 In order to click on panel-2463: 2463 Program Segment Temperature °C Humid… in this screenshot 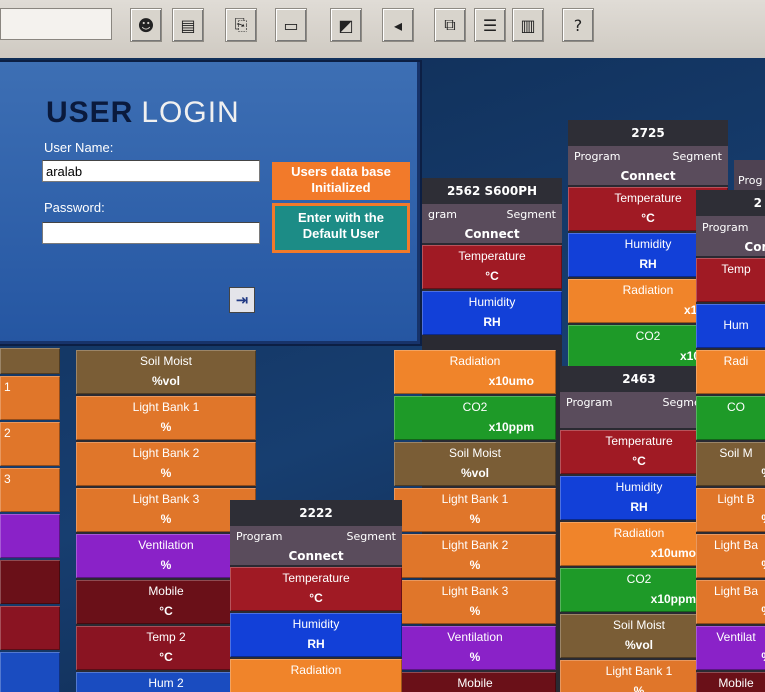, I will do `click(639, 529)`.